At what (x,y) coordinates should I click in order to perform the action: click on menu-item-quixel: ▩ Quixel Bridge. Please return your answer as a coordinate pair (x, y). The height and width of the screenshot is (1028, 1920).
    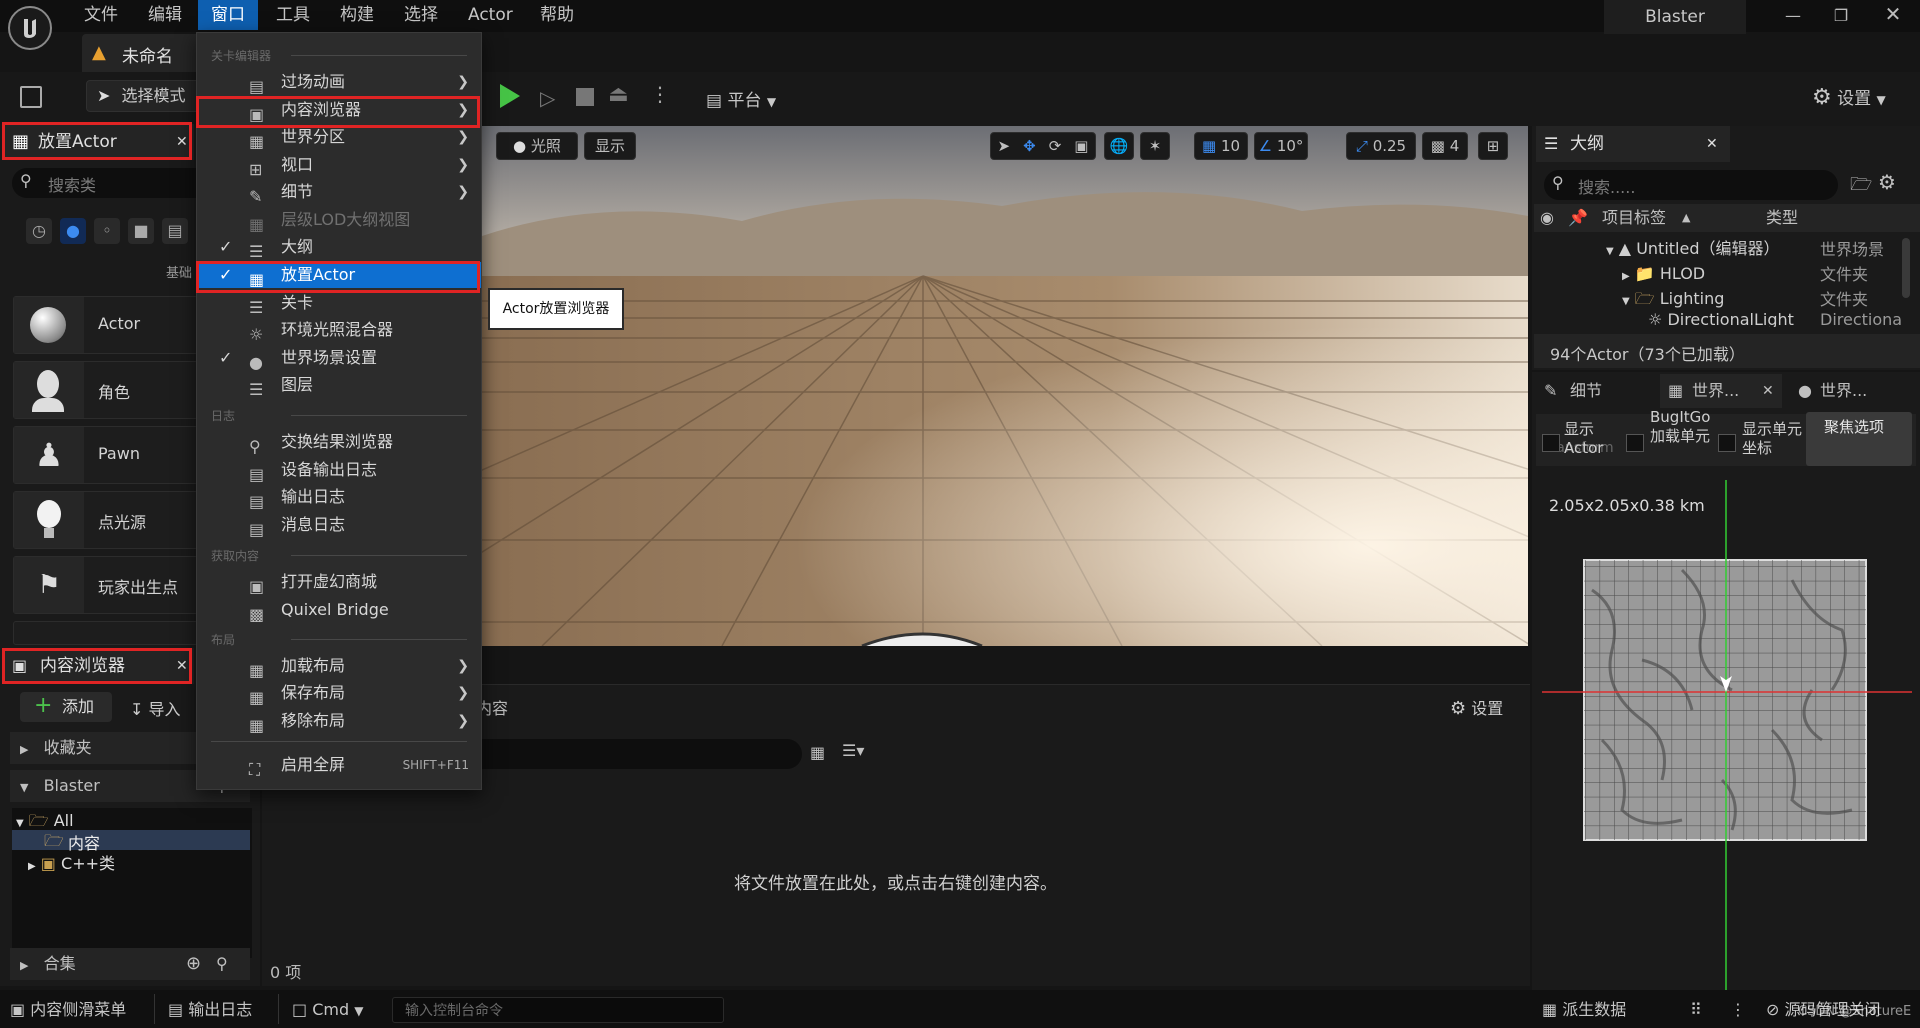
    Looking at the image, I should click on (339, 610).